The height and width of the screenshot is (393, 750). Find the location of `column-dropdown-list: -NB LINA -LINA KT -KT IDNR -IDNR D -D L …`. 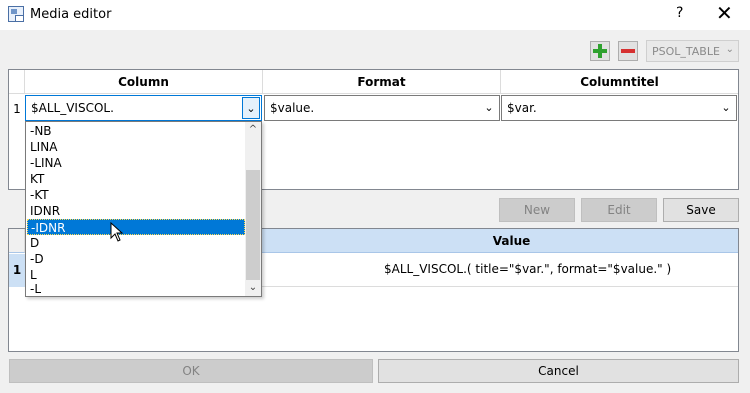

column-dropdown-list: -NB LINA -LINA KT -KT IDNR -IDNR D -D L … is located at coordinates (143, 209).